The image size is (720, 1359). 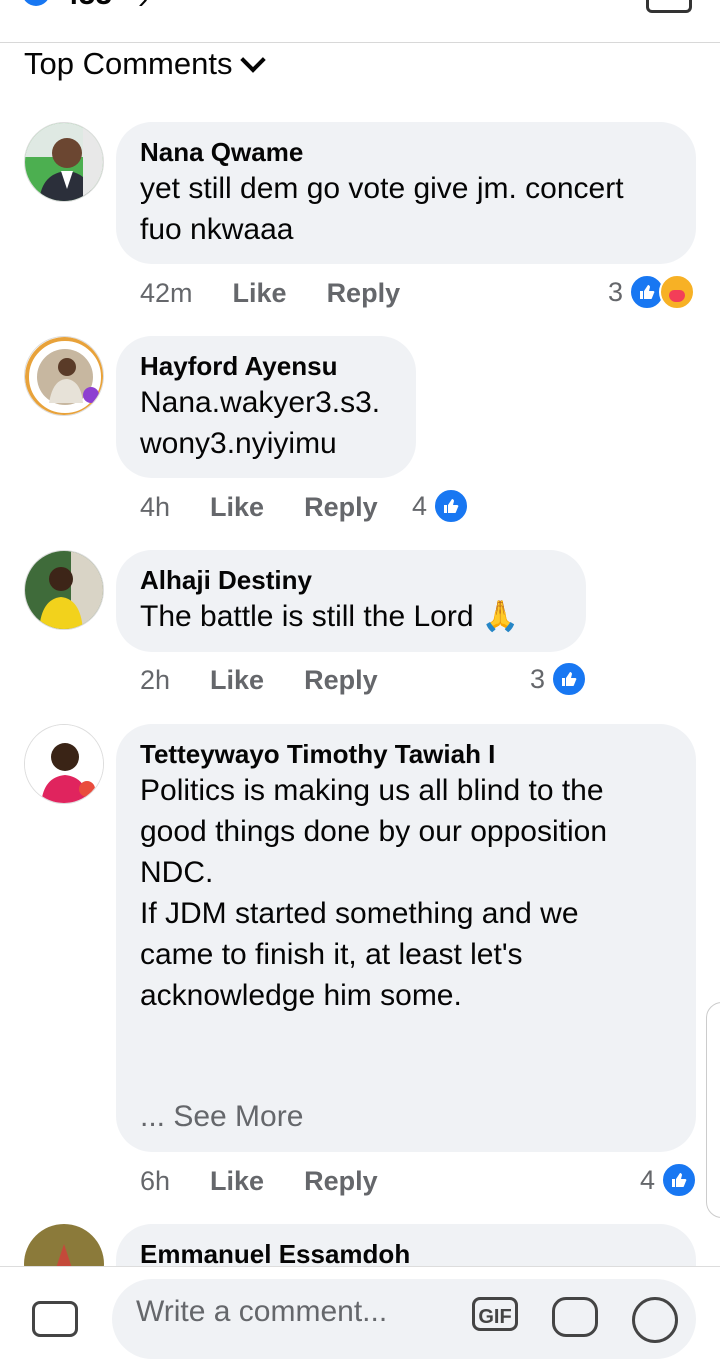 What do you see at coordinates (155, 680) in the screenshot?
I see `comment-time: 2h` at bounding box center [155, 680].